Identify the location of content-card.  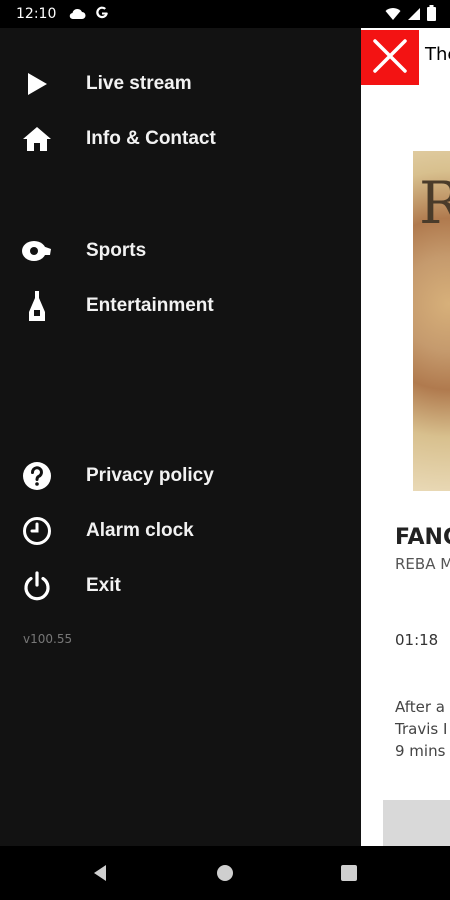
(416, 823).